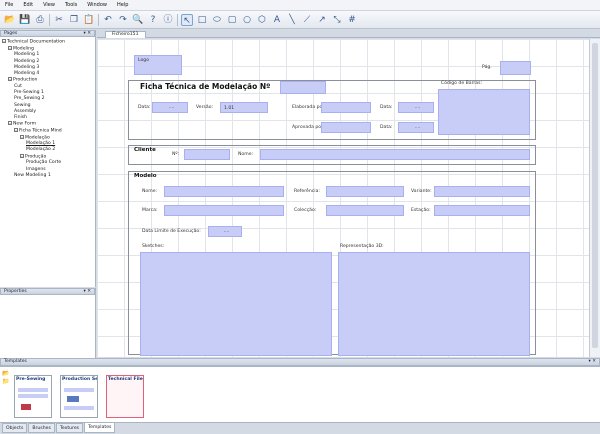 The height and width of the screenshot is (434, 600). Describe the element at coordinates (515, 68) in the screenshot. I see `pag-field` at that location.